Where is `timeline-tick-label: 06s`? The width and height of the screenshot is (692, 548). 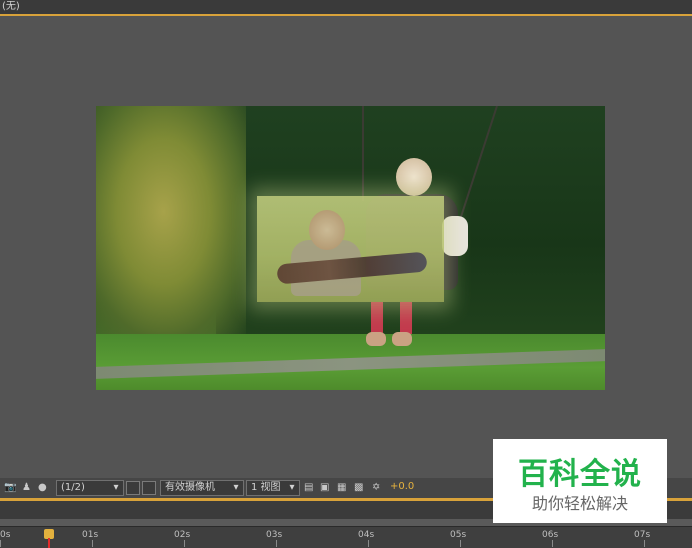 timeline-tick-label: 06s is located at coordinates (550, 535).